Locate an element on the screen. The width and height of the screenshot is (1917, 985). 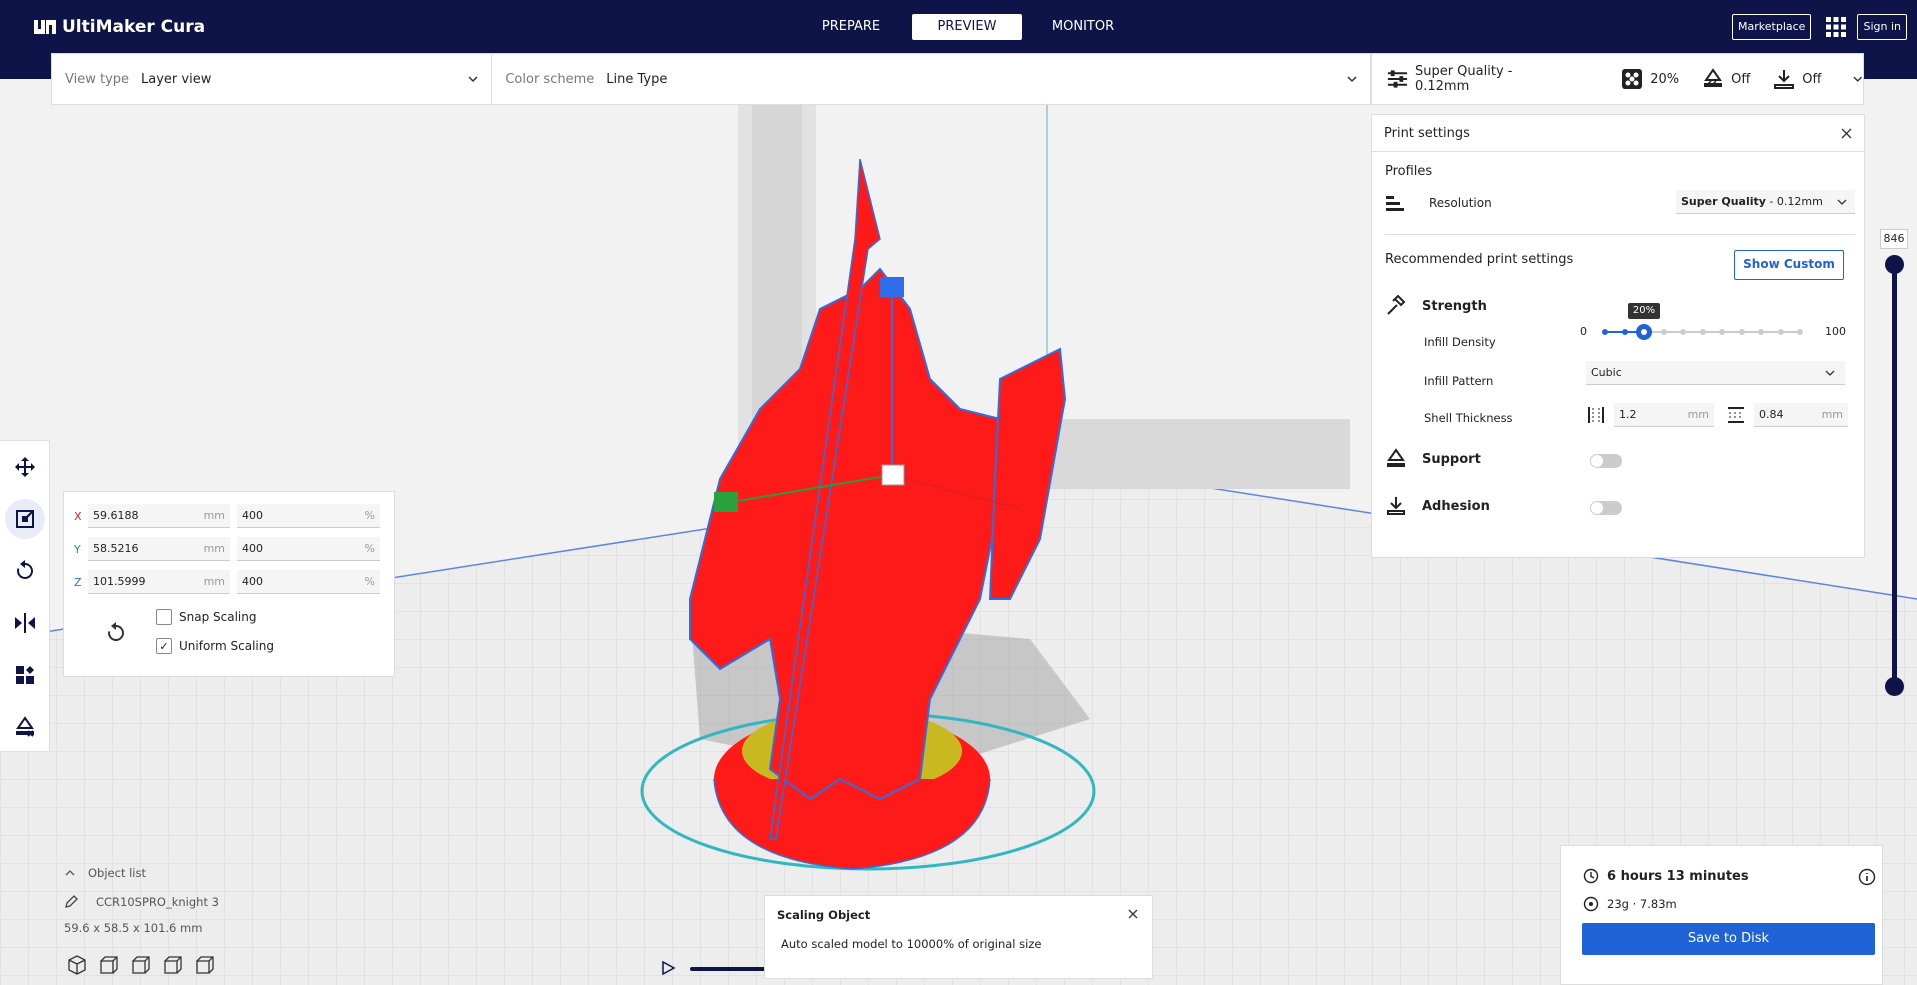
layer-number-input: 846 is located at coordinates (1894, 239).